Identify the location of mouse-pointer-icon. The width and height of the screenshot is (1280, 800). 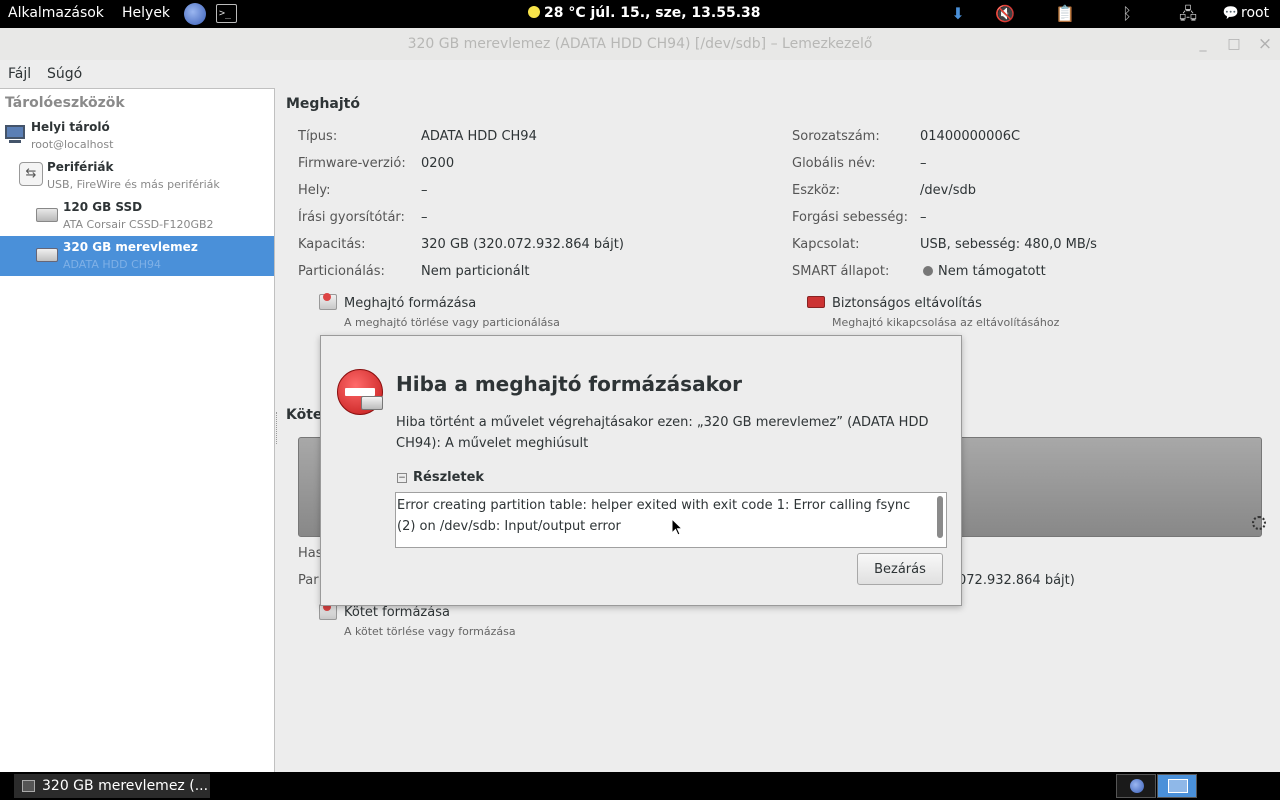
(677, 527).